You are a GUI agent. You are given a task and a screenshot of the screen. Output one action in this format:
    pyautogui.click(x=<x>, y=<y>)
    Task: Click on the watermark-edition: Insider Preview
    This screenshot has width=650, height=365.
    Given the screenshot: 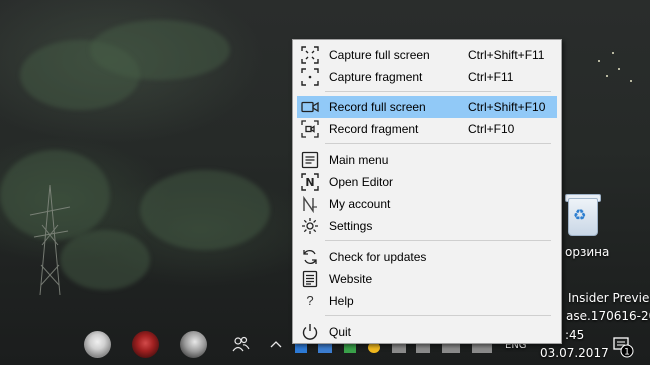 What is the action you would take?
    pyautogui.click(x=609, y=298)
    